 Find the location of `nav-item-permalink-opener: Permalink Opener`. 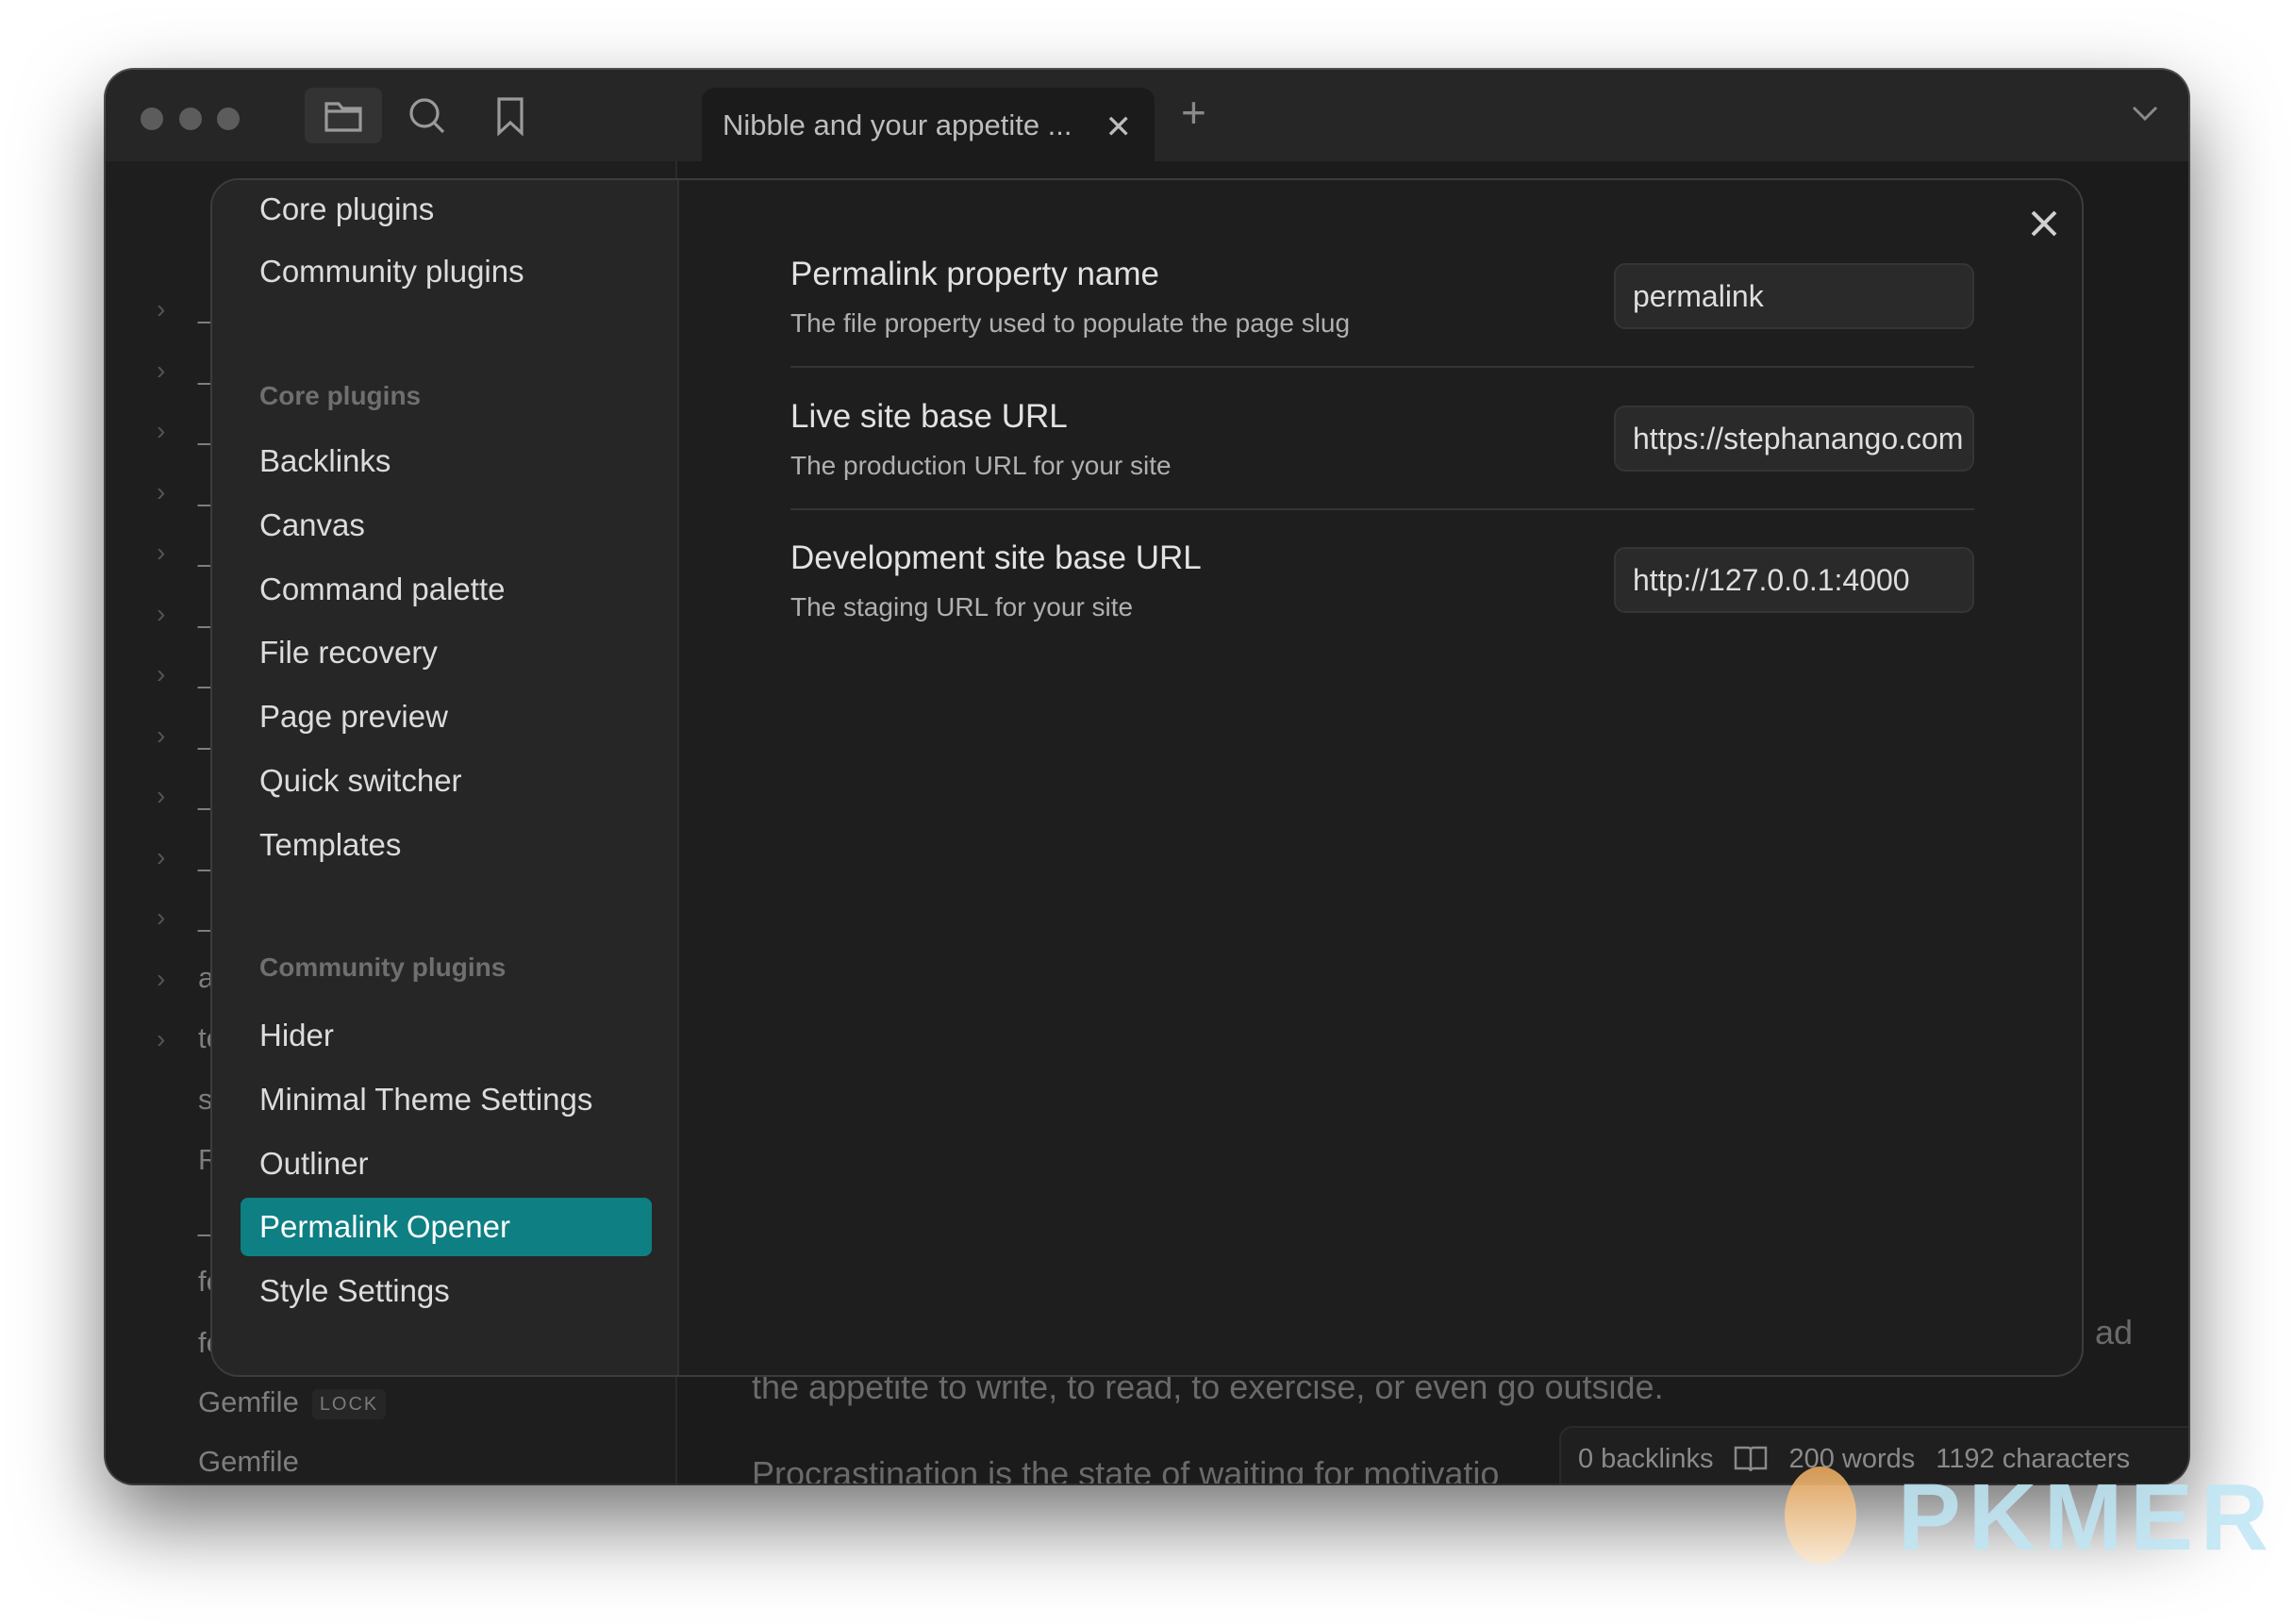

nav-item-permalink-opener: Permalink Opener is located at coordinates (446, 1227).